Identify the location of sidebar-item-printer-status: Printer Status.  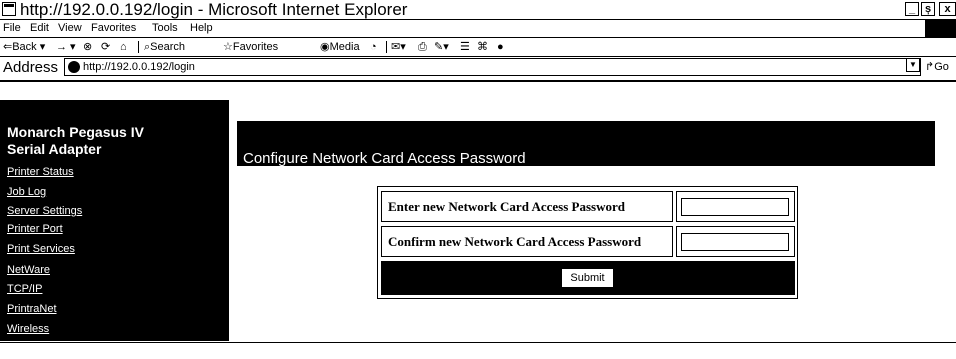
(40, 172).